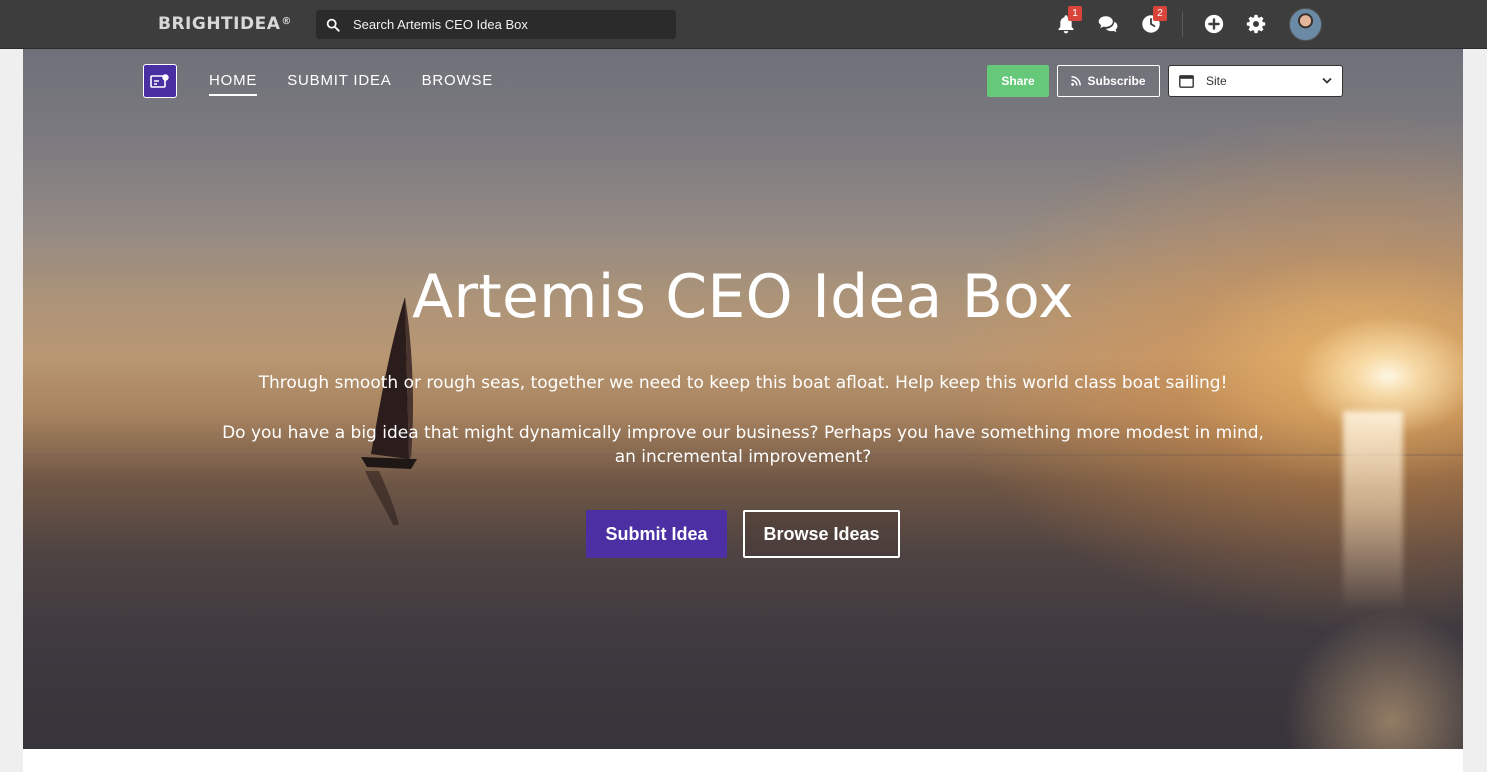 This screenshot has width=1487, height=772. I want to click on nav-browse: BROWSE, so click(457, 84).